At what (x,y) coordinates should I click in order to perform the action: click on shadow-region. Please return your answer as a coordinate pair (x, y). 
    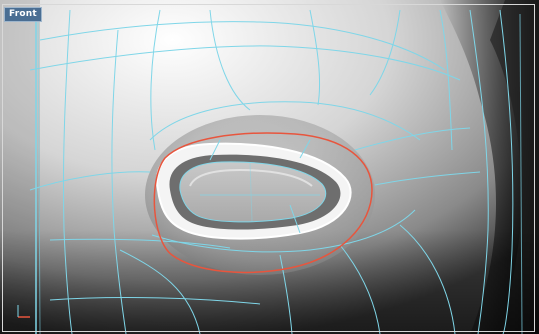
    Looking at the image, I should click on (20, 167).